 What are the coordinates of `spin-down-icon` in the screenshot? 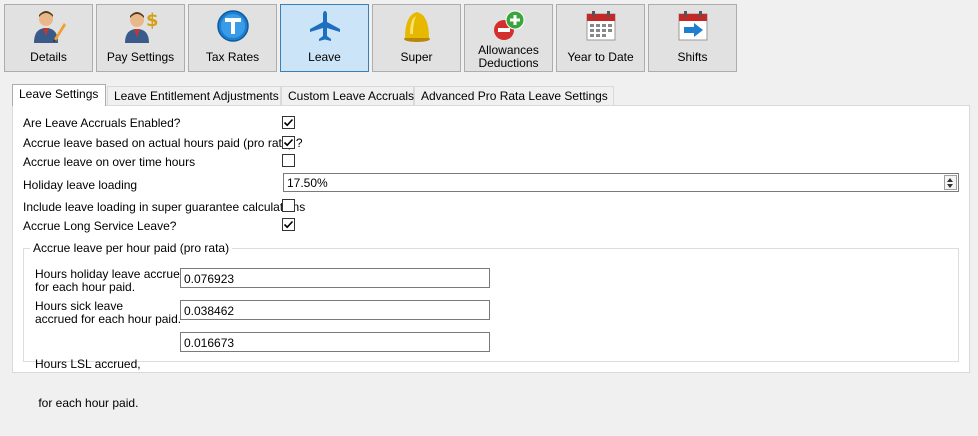 It's located at (950, 186).